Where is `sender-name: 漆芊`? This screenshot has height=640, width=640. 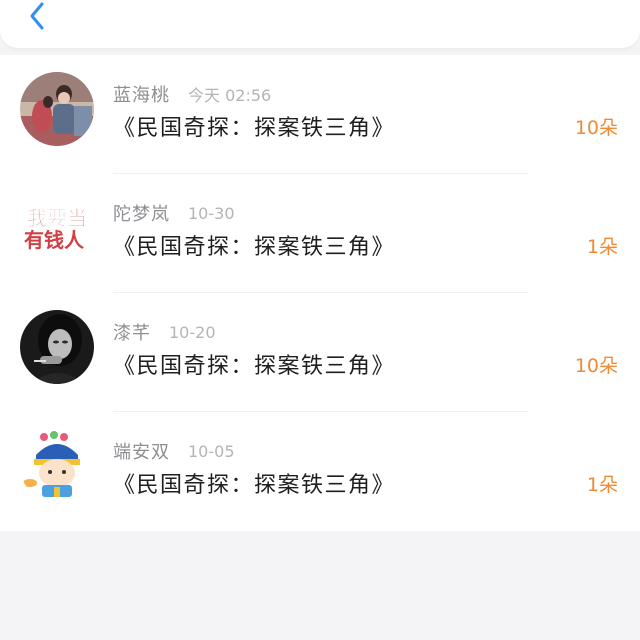 sender-name: 漆芊 is located at coordinates (132, 333).